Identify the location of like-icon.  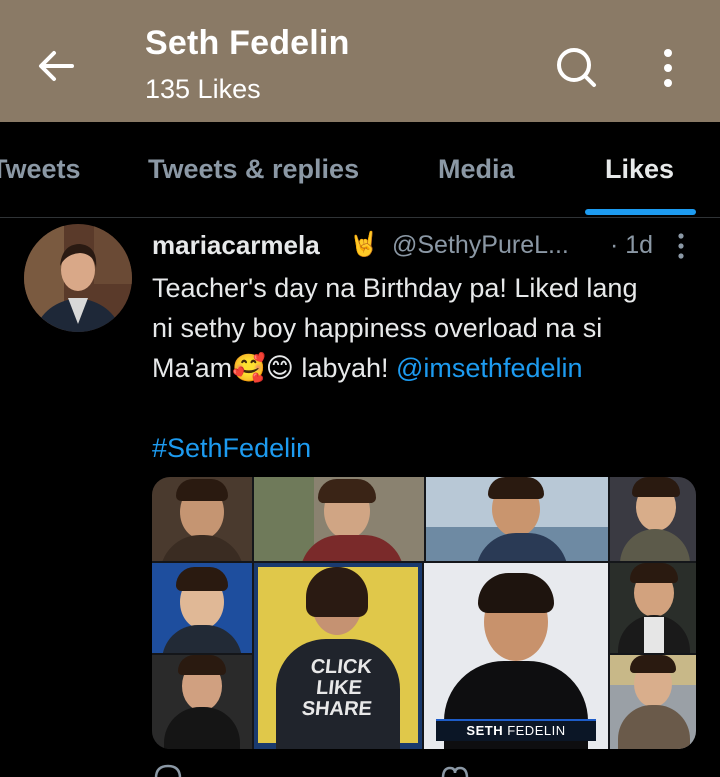
(455, 771).